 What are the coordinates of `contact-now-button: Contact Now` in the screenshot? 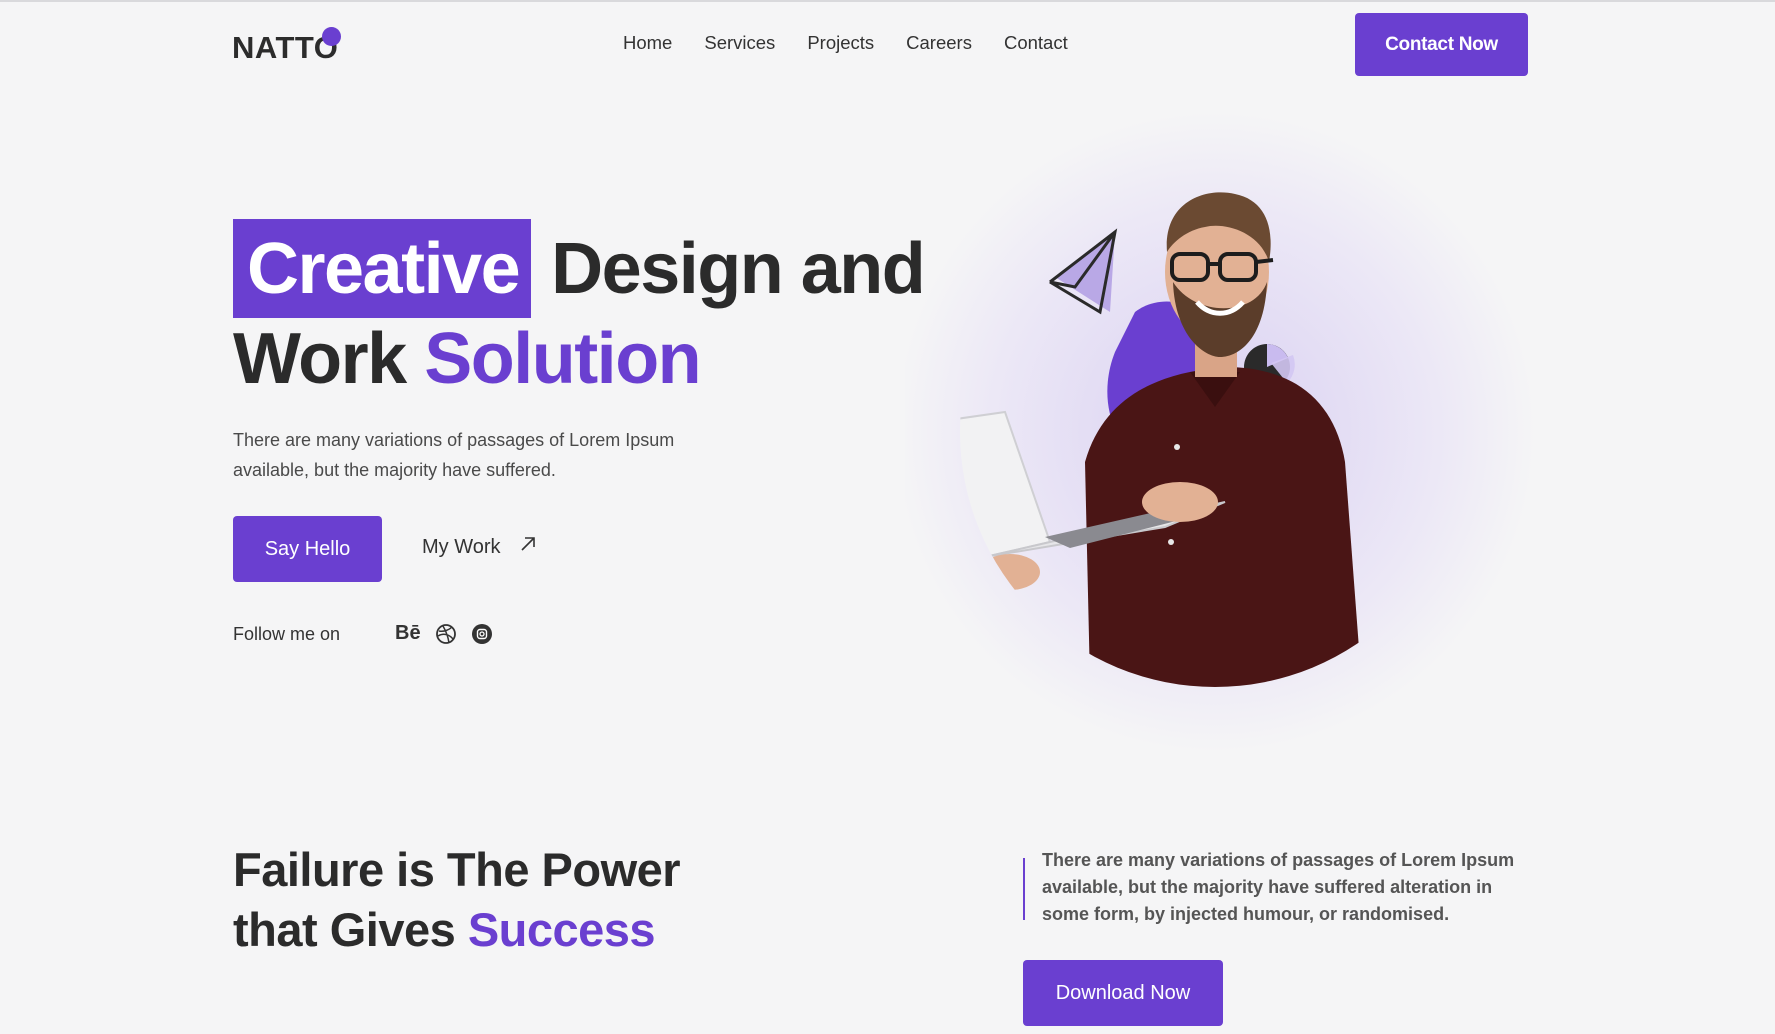 It's located at (1441, 44).